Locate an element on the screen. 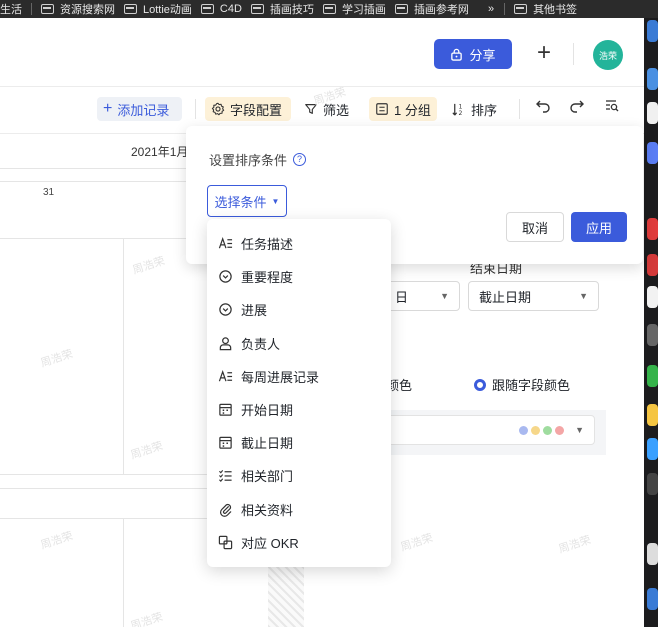  dropdown-item-label: 任务描述 is located at coordinates (267, 245).